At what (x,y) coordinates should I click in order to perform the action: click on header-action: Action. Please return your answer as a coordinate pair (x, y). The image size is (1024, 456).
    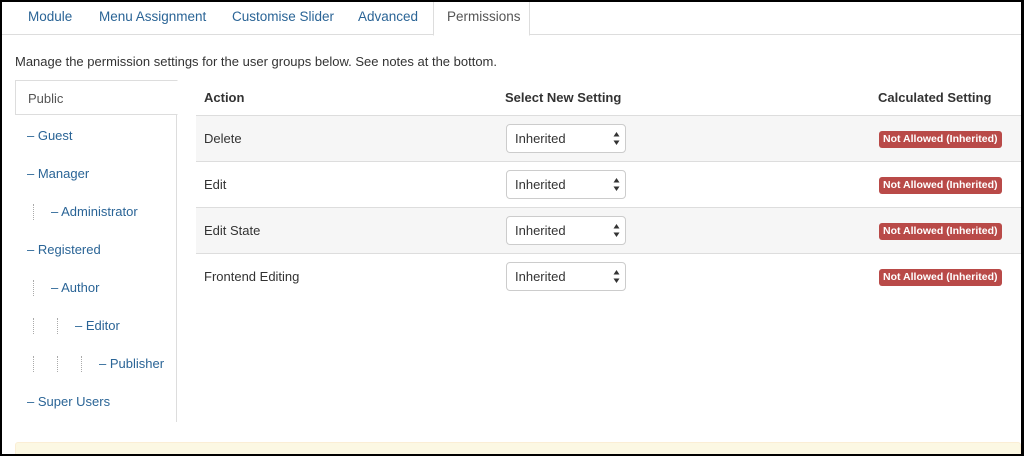
    Looking at the image, I should click on (224, 97).